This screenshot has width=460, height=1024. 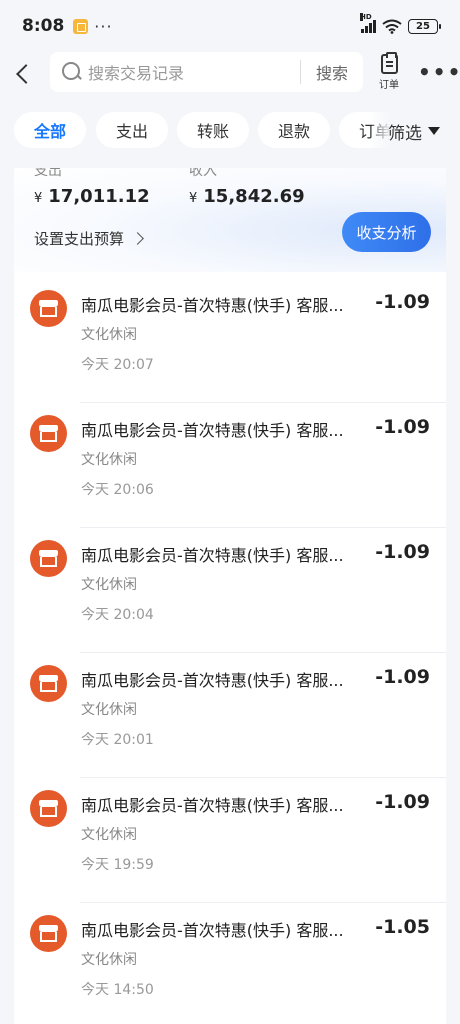 What do you see at coordinates (48, 173) in the screenshot?
I see `expense-label: 支出` at bounding box center [48, 173].